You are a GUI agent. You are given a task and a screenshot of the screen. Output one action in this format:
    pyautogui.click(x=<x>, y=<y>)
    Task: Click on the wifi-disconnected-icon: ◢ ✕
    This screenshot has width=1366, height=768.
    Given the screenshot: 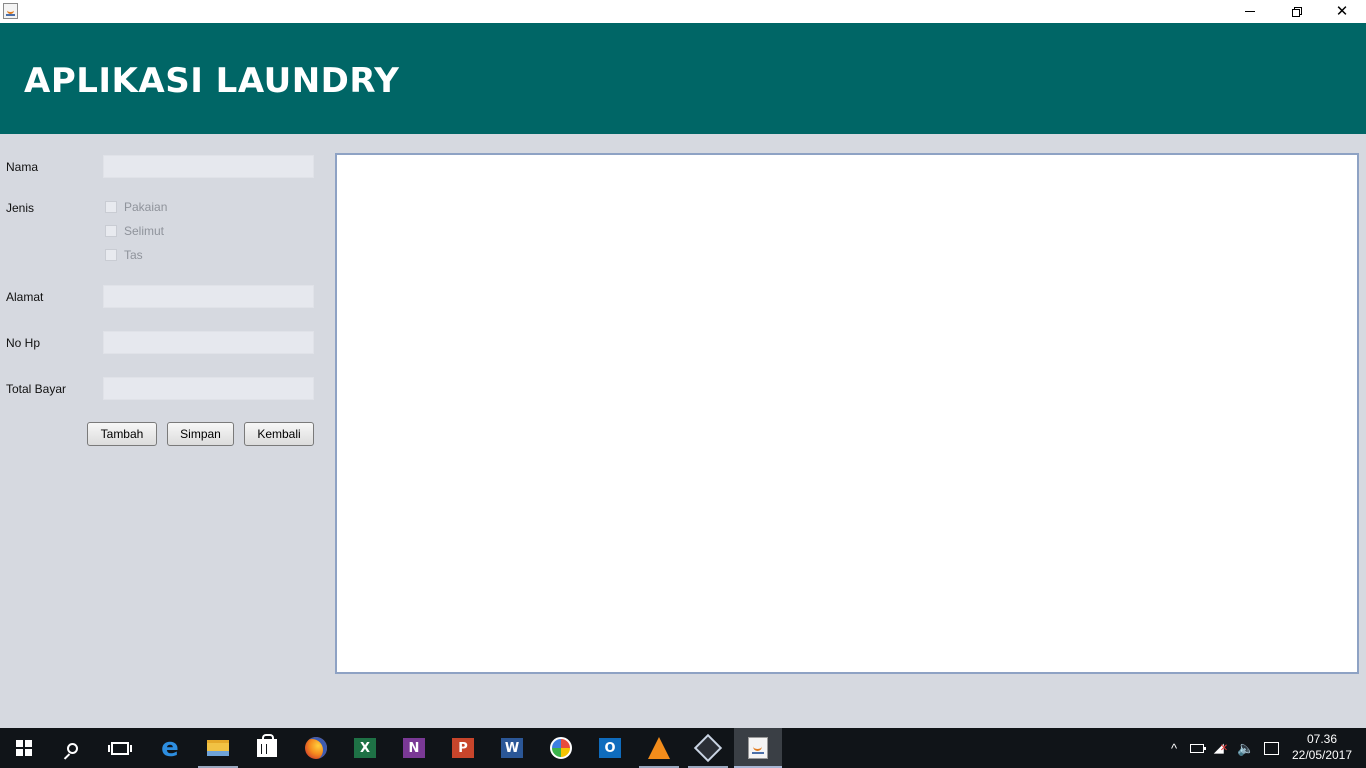 What is the action you would take?
    pyautogui.click(x=1221, y=748)
    